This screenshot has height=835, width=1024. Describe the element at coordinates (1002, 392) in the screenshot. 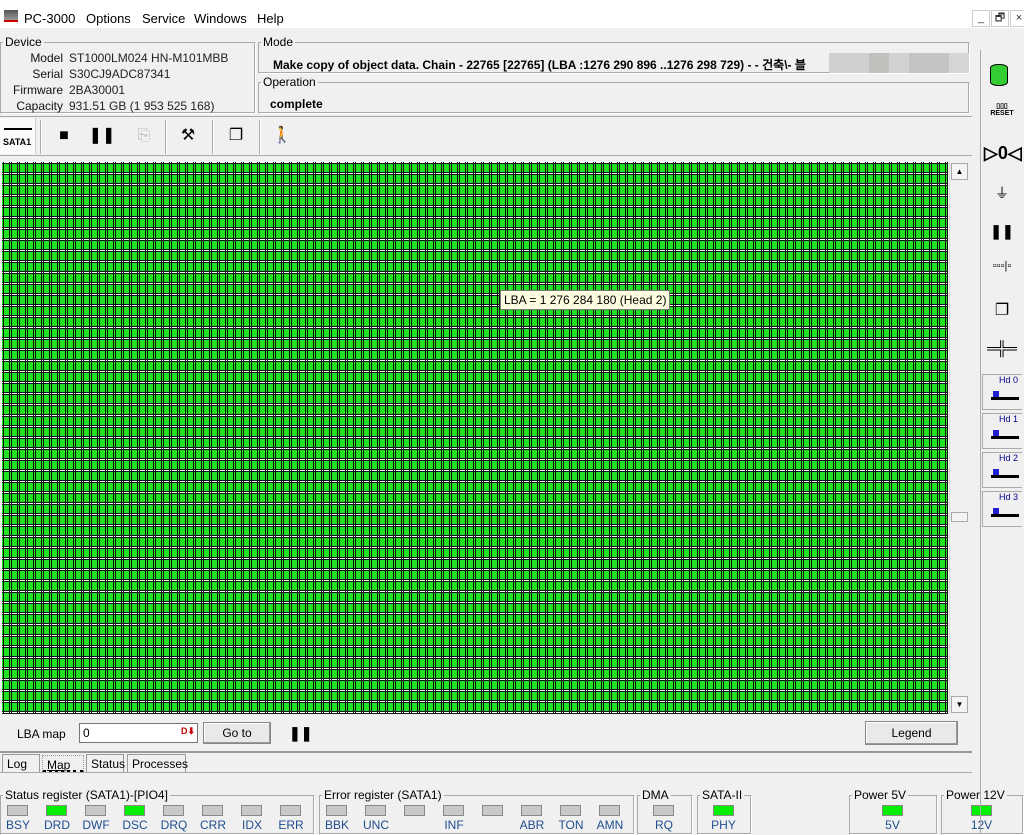

I see `head-0-button: Hd 0` at that location.